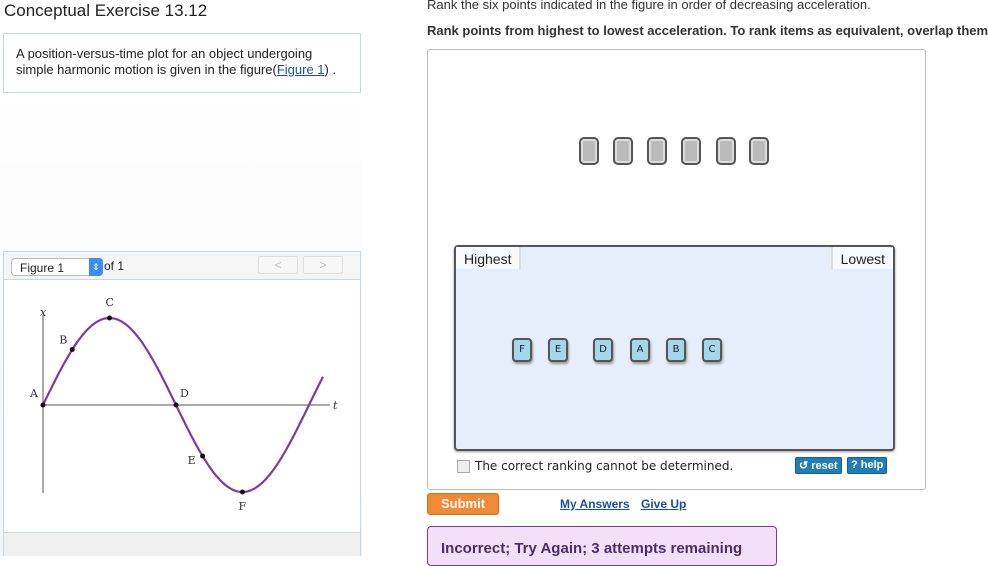 This screenshot has height=566, width=988. Describe the element at coordinates (818, 465) in the screenshot. I see `reset-button: ↺ reset` at that location.